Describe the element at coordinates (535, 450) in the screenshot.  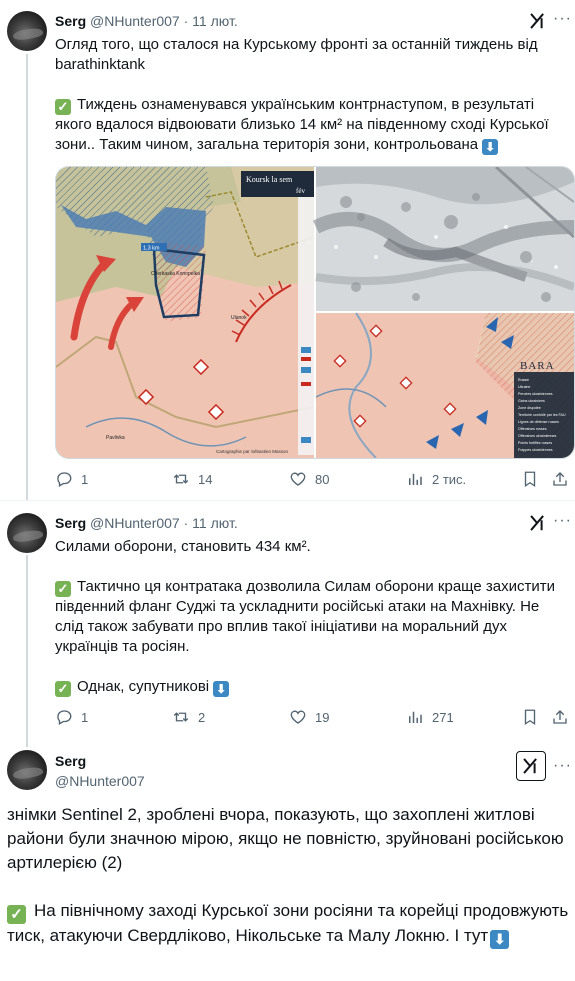
I see `legend-item: Frappes ukrainiennes` at that location.